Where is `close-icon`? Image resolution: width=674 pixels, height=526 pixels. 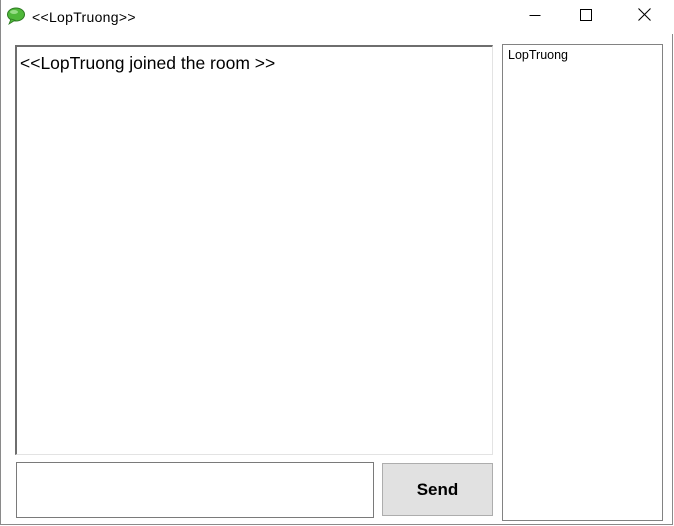
close-icon is located at coordinates (644, 16).